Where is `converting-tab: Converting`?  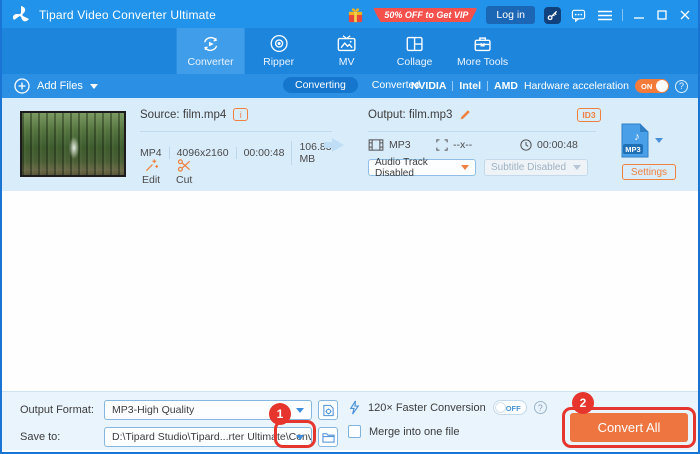
converting-tab: Converting is located at coordinates (320, 85).